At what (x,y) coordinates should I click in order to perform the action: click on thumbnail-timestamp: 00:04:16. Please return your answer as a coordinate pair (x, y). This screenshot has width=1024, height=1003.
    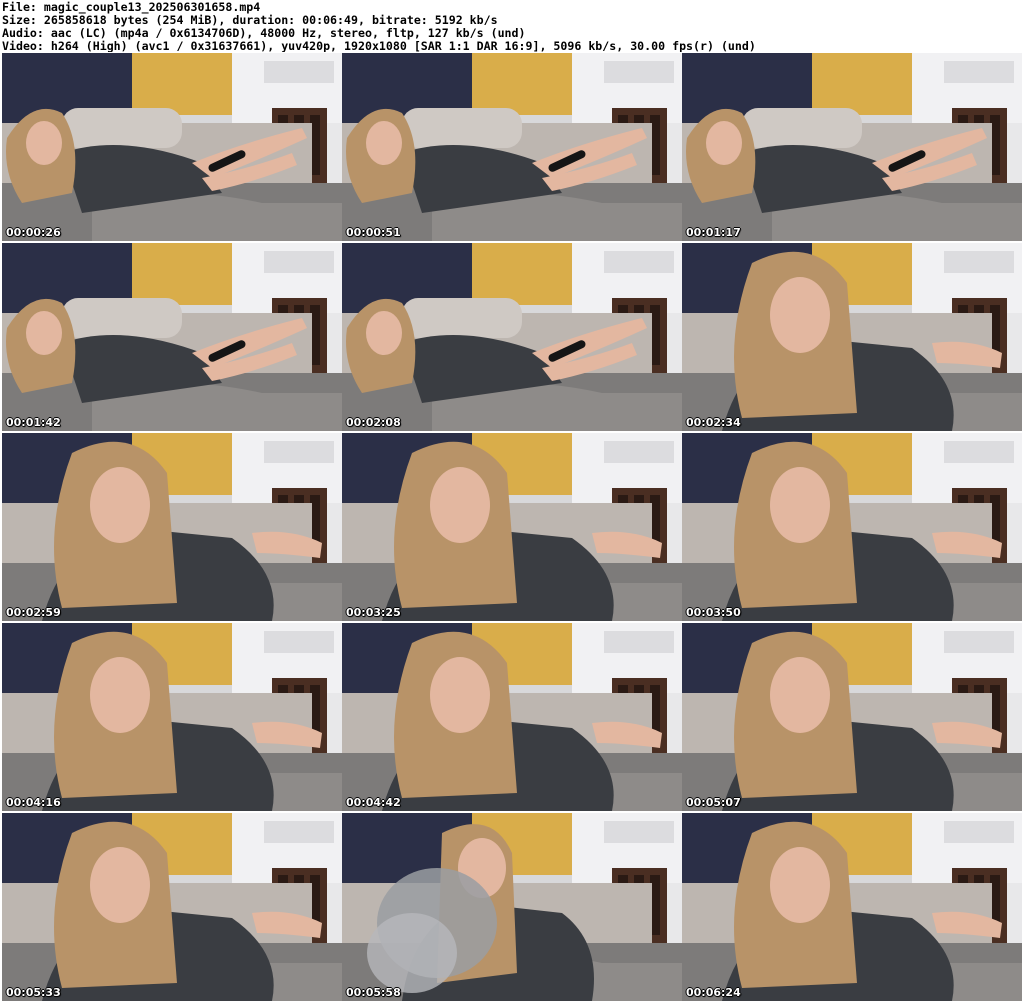
    Looking at the image, I should click on (33, 802).